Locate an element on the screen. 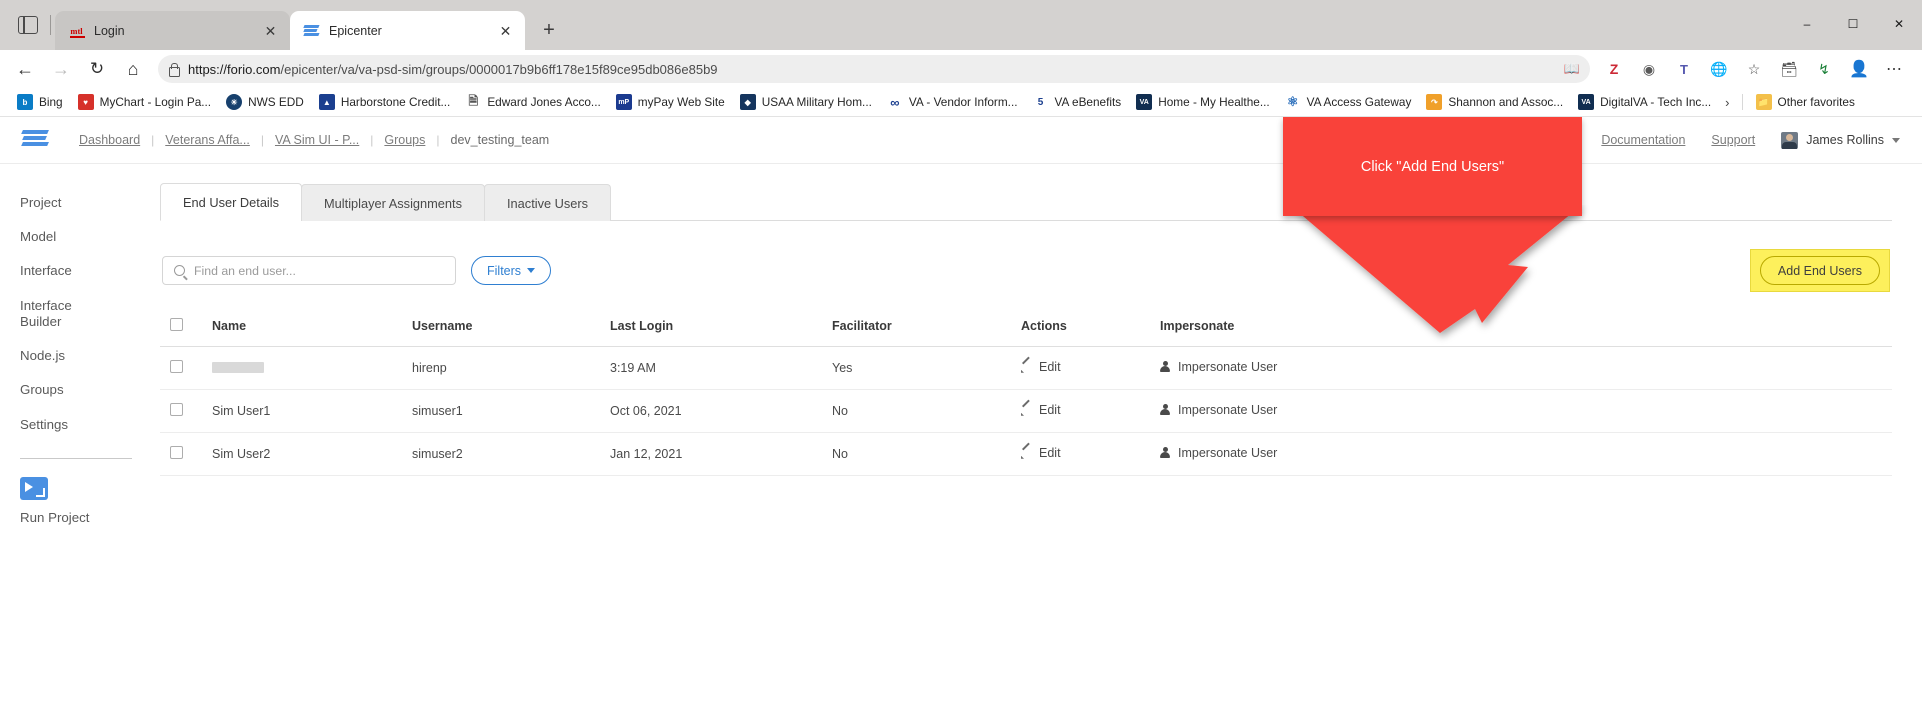 This screenshot has width=1922, height=711. column-name: Name is located at coordinates (312, 332).